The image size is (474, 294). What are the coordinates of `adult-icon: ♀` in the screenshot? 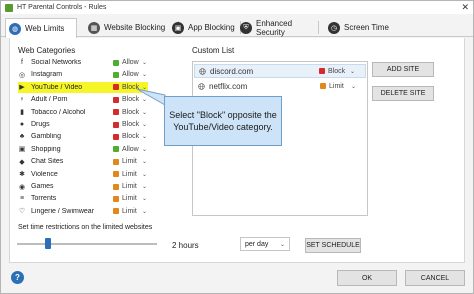 It's located at (22, 100).